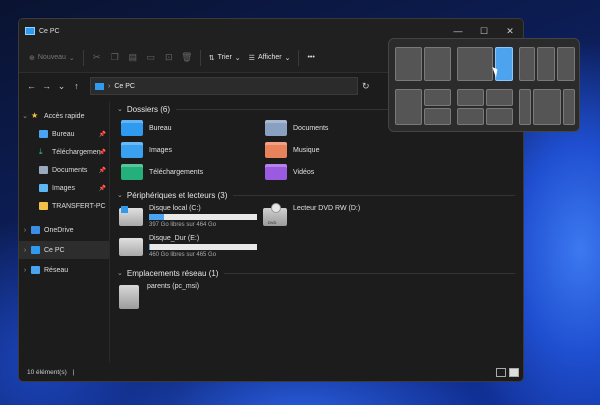 The height and width of the screenshot is (405, 600). Describe the element at coordinates (169, 58) in the screenshot. I see `share-icon: ⊡` at that location.